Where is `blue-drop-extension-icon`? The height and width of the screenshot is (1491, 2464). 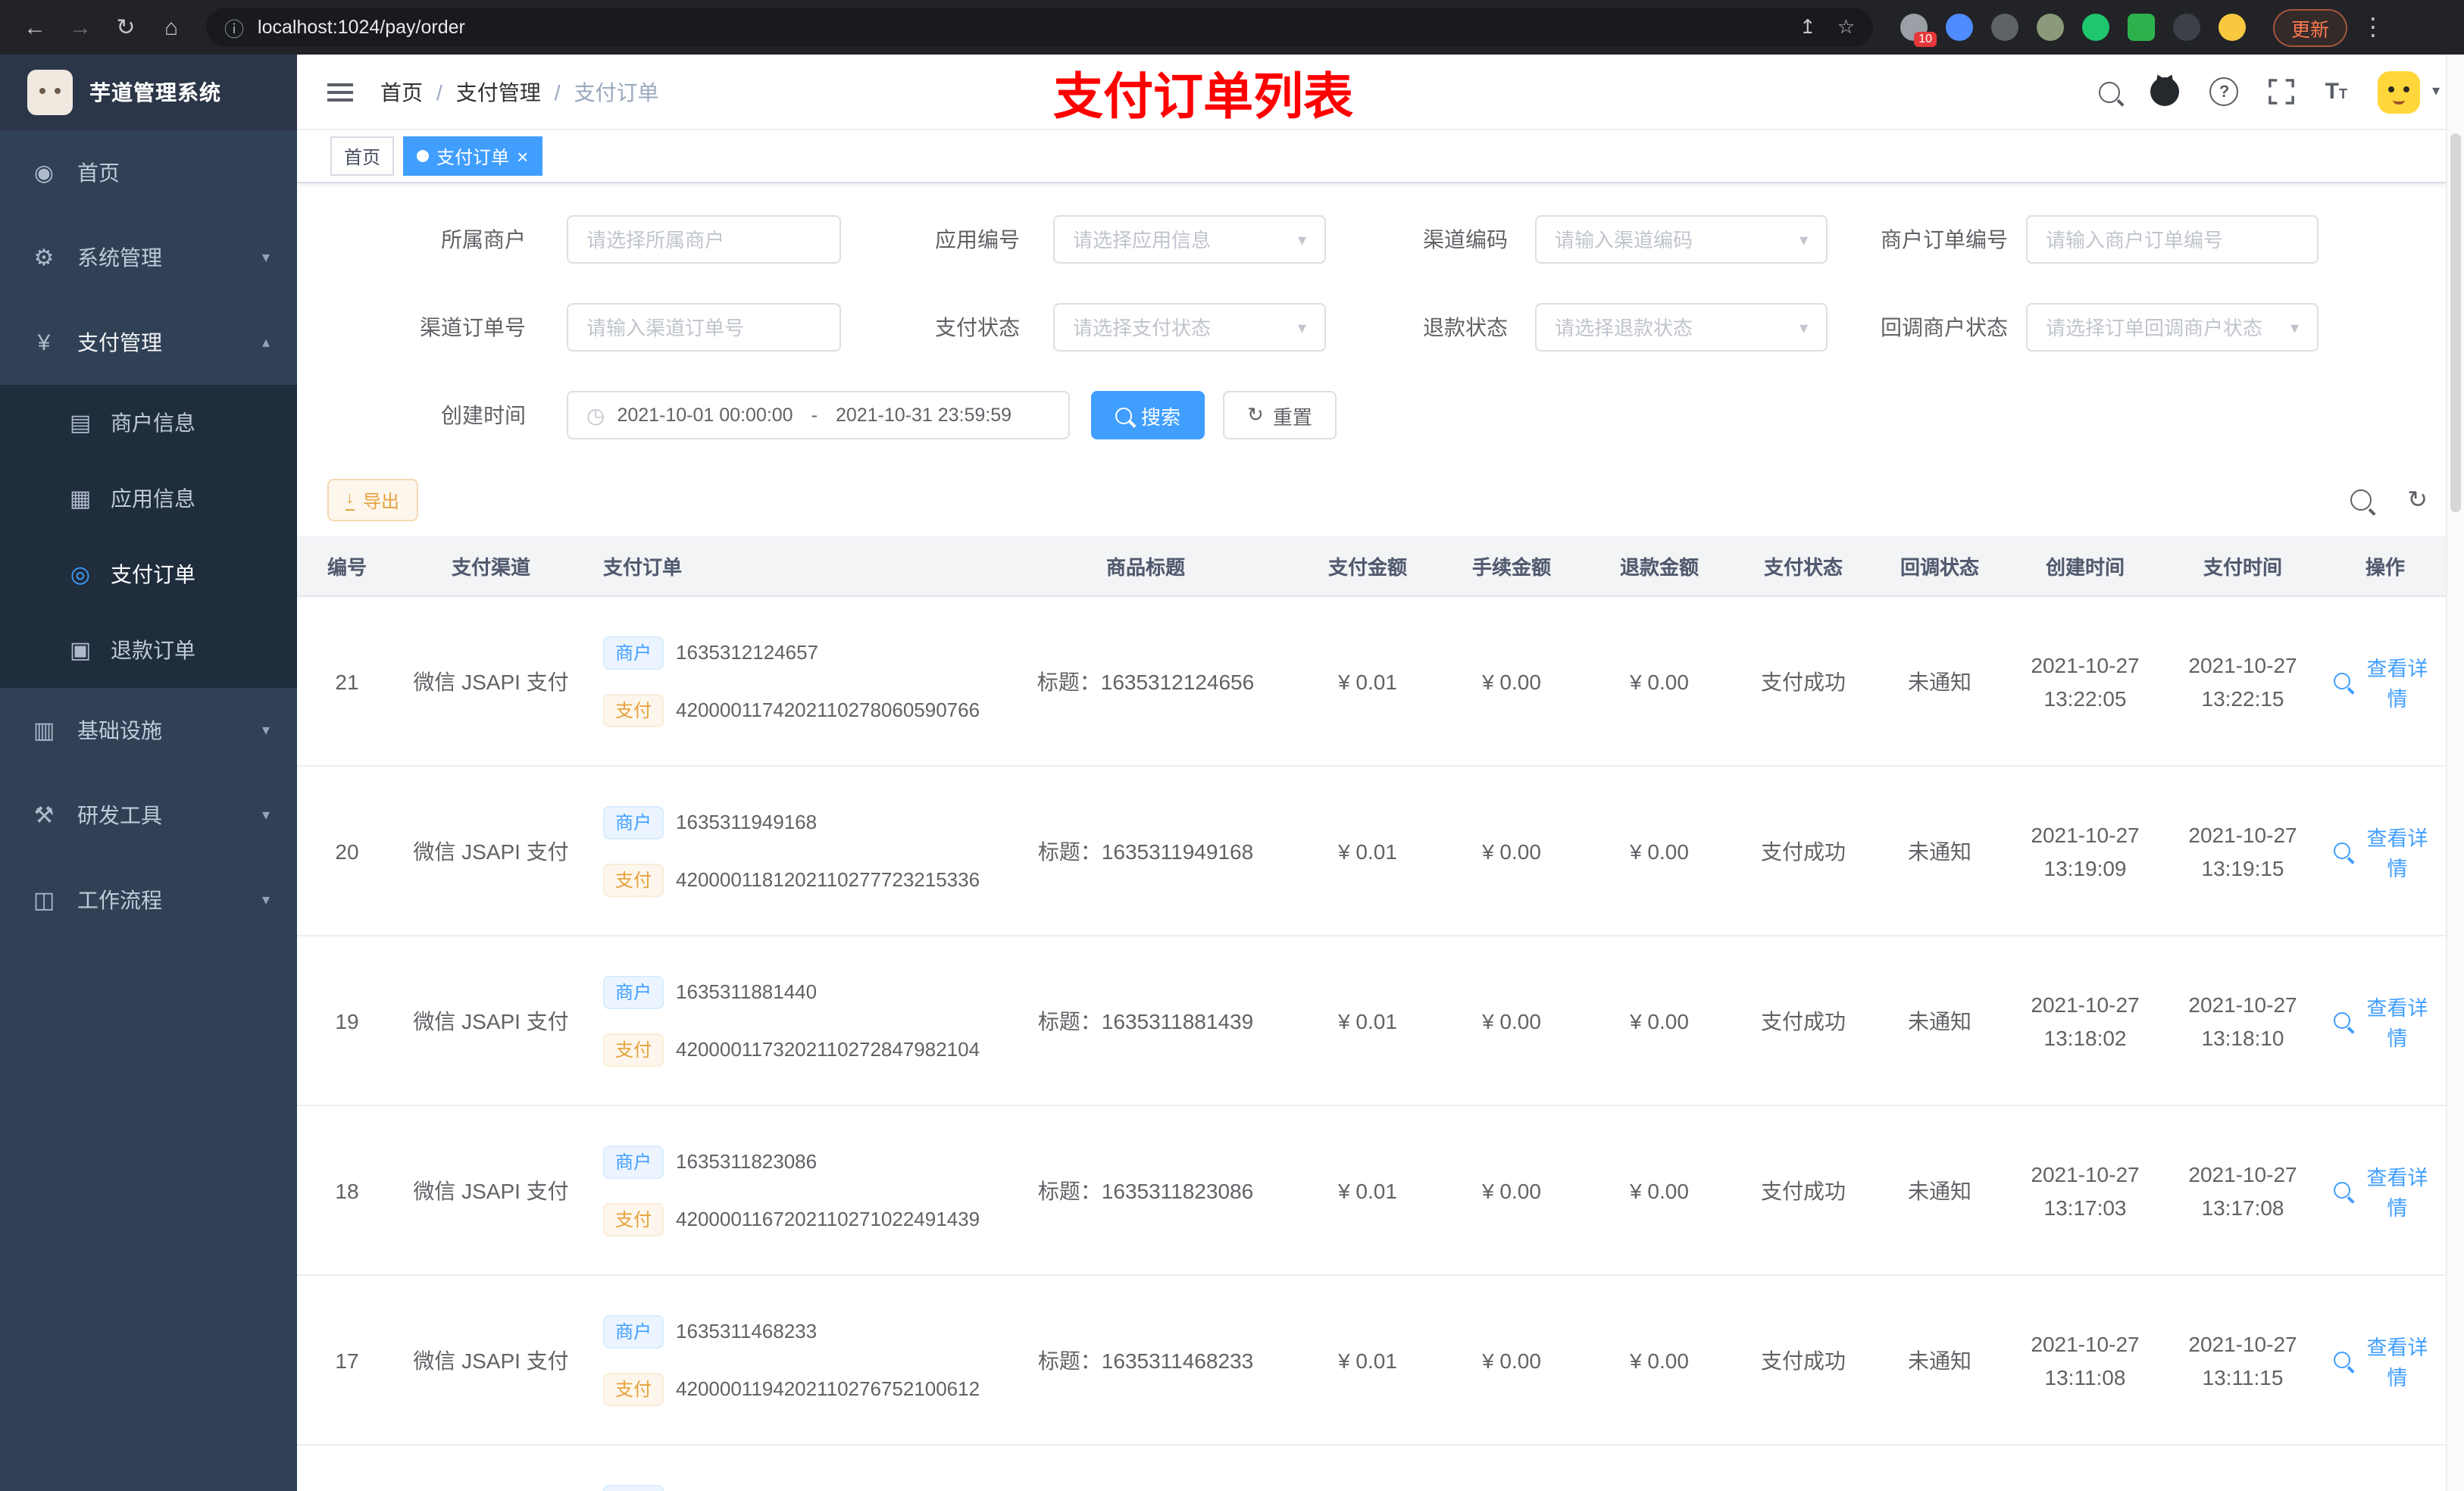 blue-drop-extension-icon is located at coordinates (1959, 27).